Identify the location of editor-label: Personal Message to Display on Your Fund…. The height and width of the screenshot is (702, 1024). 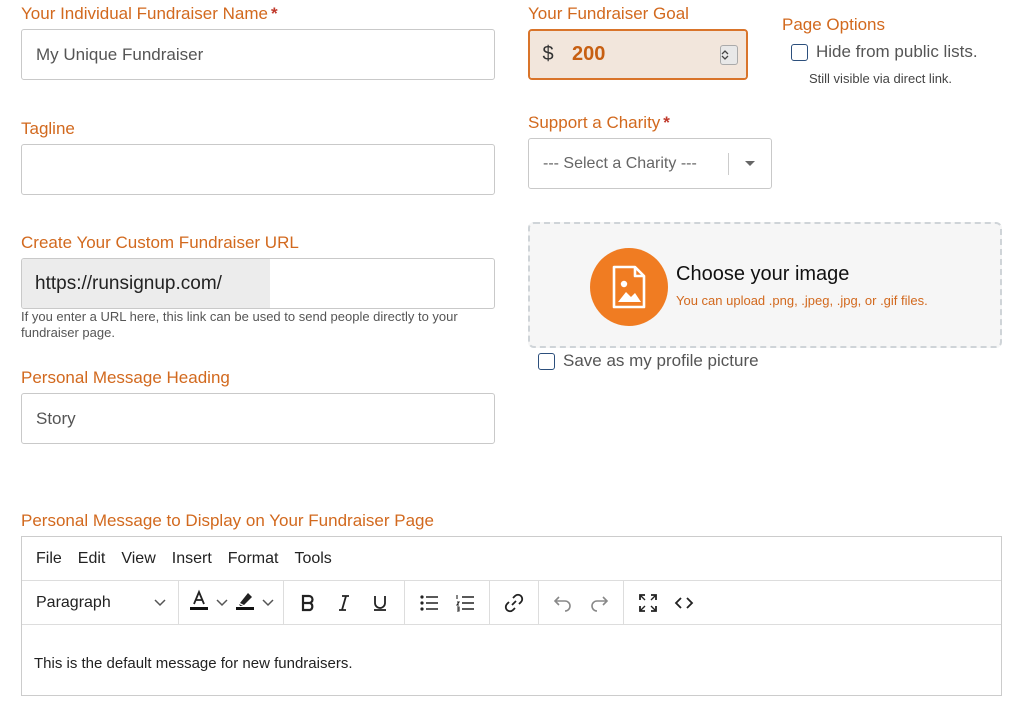
(227, 520).